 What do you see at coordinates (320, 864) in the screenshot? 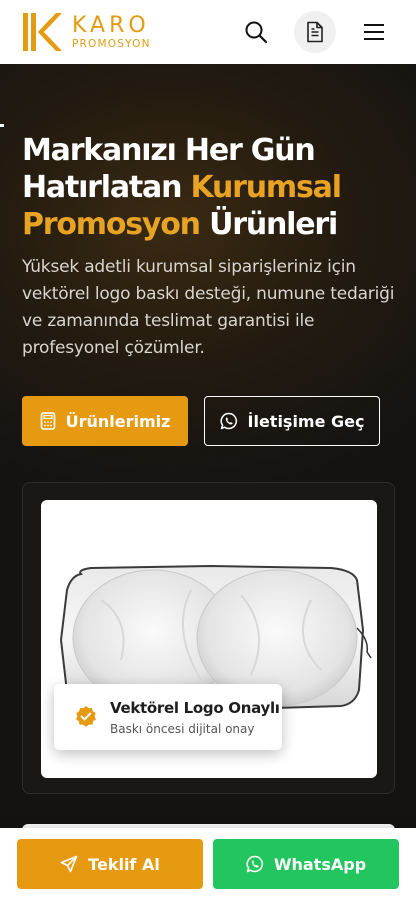
I see `whatsapp-label: WhatsApp` at bounding box center [320, 864].